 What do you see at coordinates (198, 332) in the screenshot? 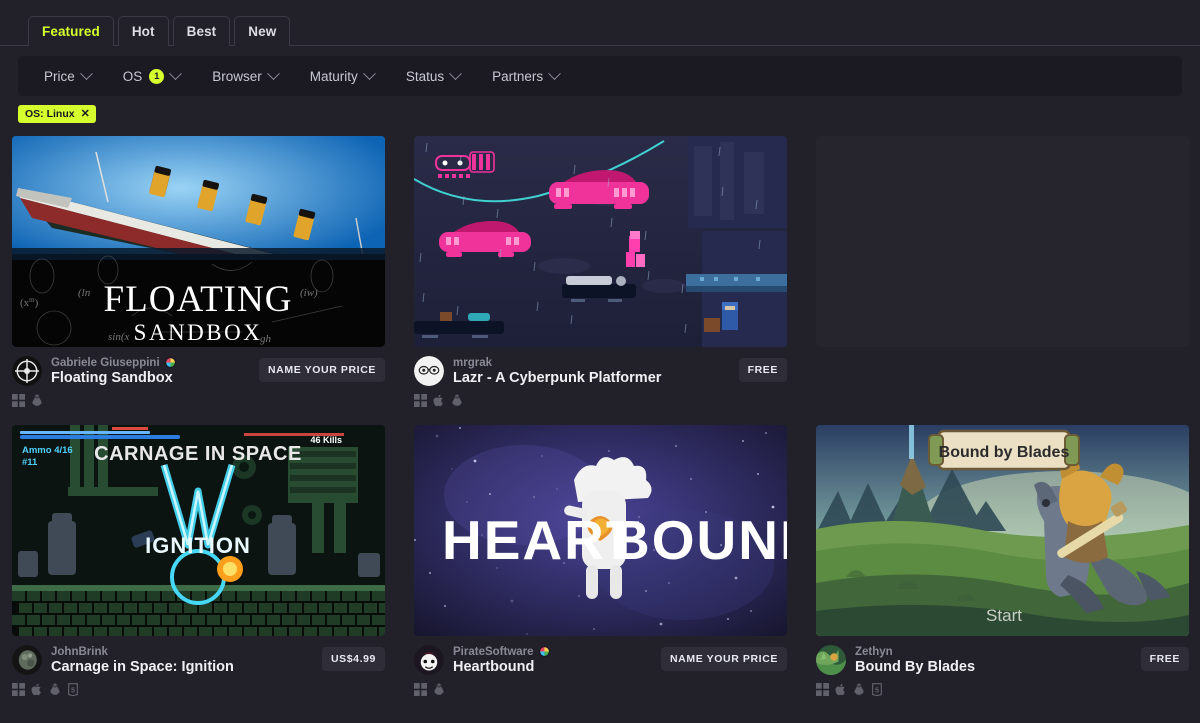
I see `svg-text: SANDBOX` at bounding box center [198, 332].